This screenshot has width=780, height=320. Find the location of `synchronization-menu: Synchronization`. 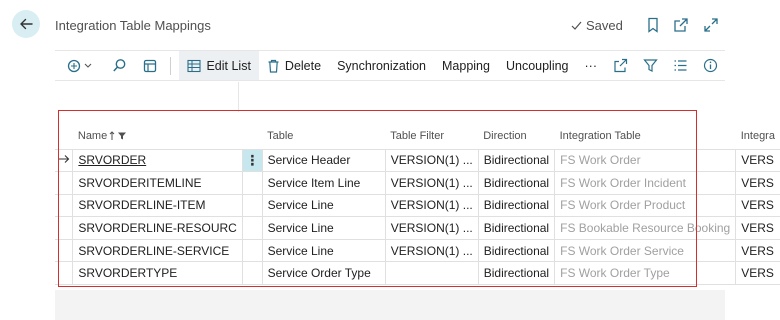

synchronization-menu: Synchronization is located at coordinates (381, 65).